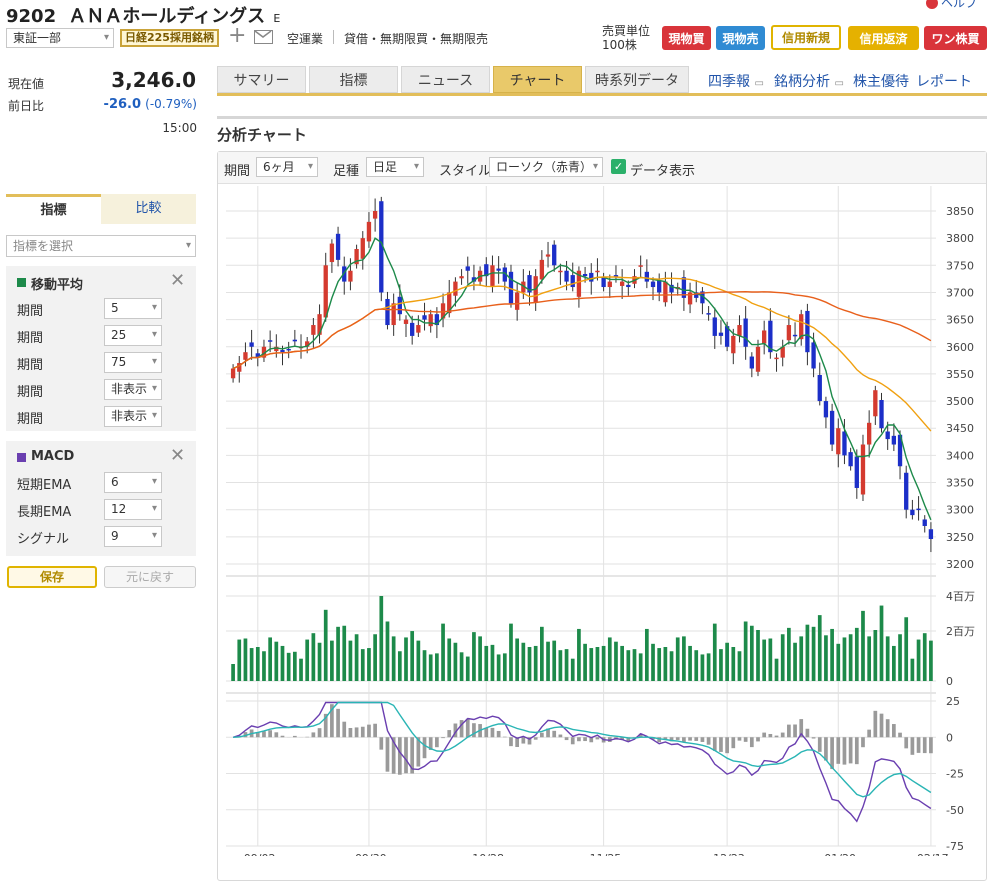  What do you see at coordinates (618, 166) in the screenshot?
I see `data-display-checkbox: ✓` at bounding box center [618, 166].